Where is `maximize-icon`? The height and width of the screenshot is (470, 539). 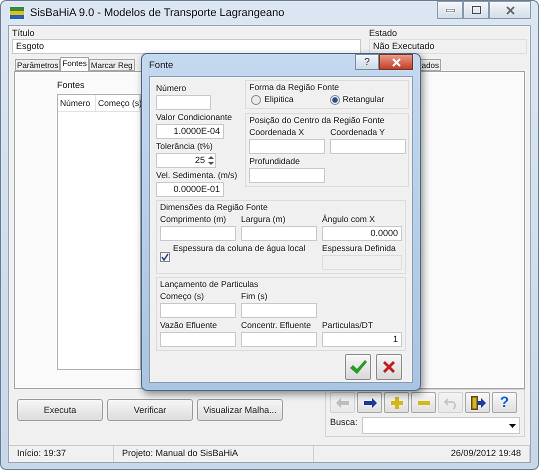
maximize-icon is located at coordinates (476, 10).